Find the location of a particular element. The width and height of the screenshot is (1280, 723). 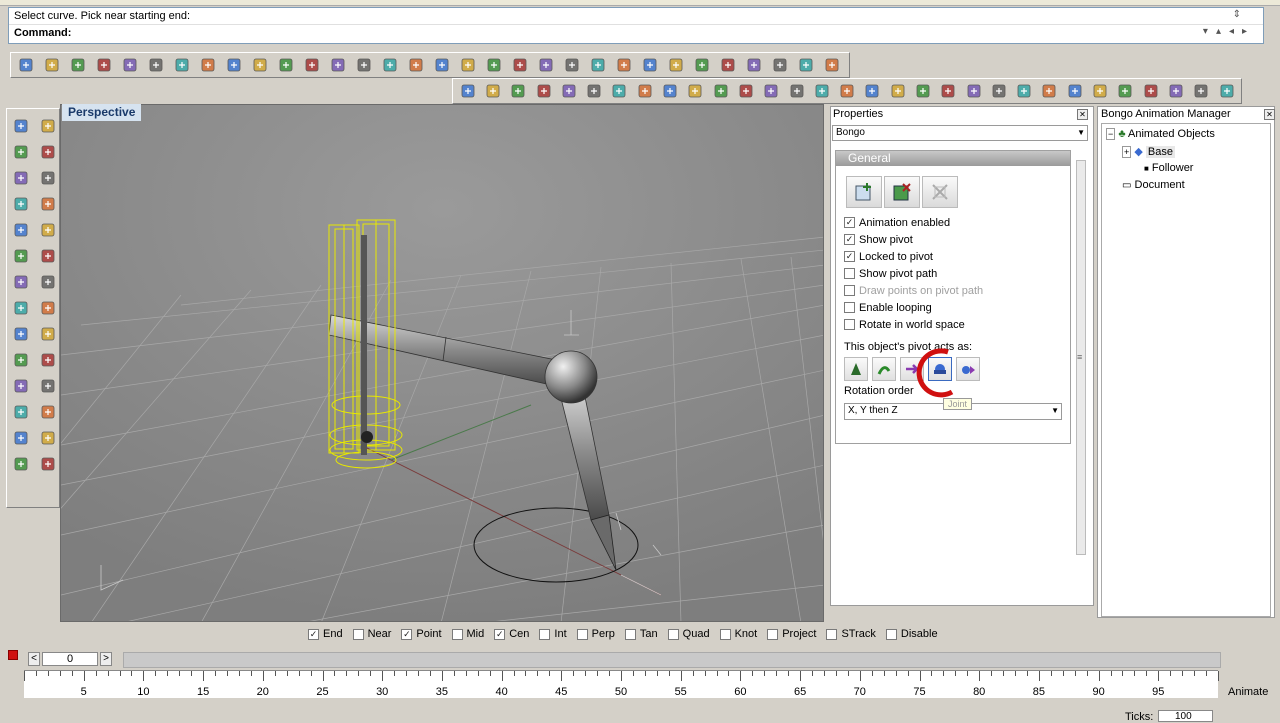

filmstrip-button is located at coordinates (720, 91).